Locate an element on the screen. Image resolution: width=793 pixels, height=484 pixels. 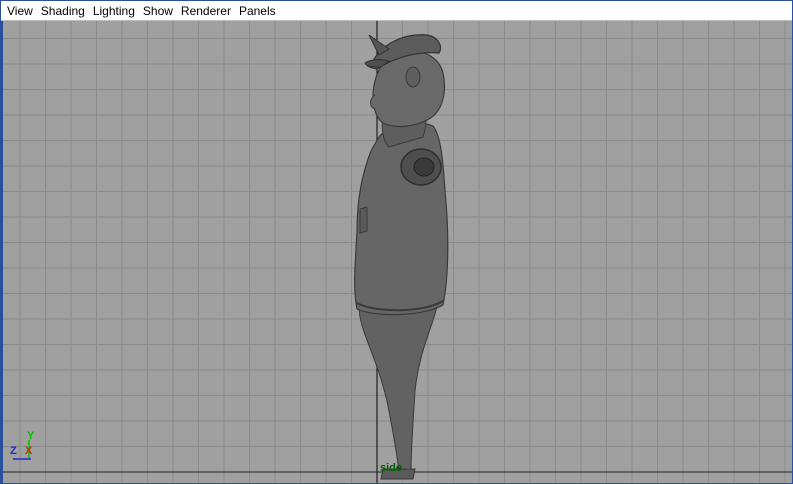
camera-name-label: side is located at coordinates (391, 468).